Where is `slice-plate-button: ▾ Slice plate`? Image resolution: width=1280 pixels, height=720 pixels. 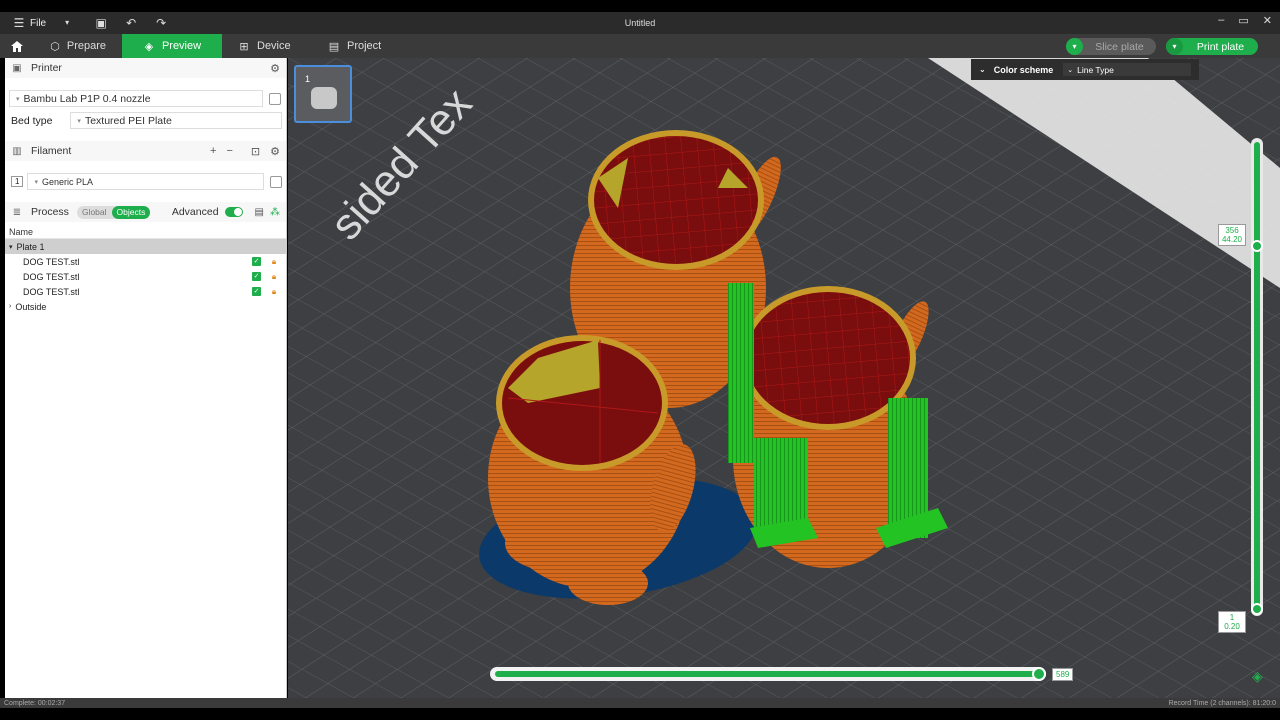 slice-plate-button: ▾ Slice plate is located at coordinates (1111, 46).